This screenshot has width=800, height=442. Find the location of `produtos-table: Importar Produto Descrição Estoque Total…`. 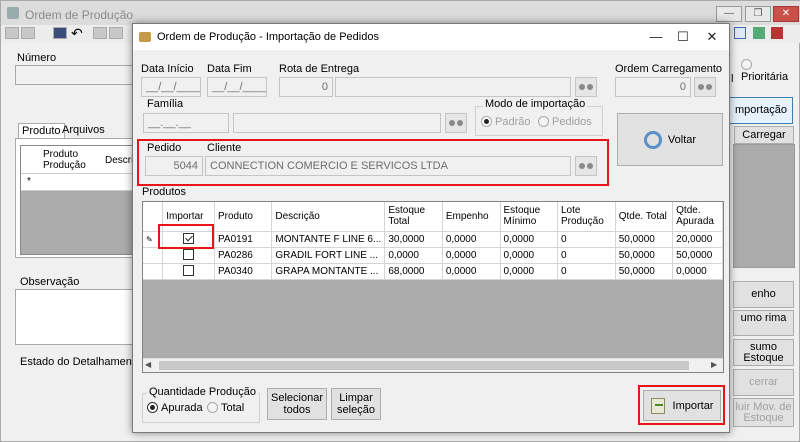

produtos-table: Importar Produto Descrição Estoque Total… is located at coordinates (433, 241).